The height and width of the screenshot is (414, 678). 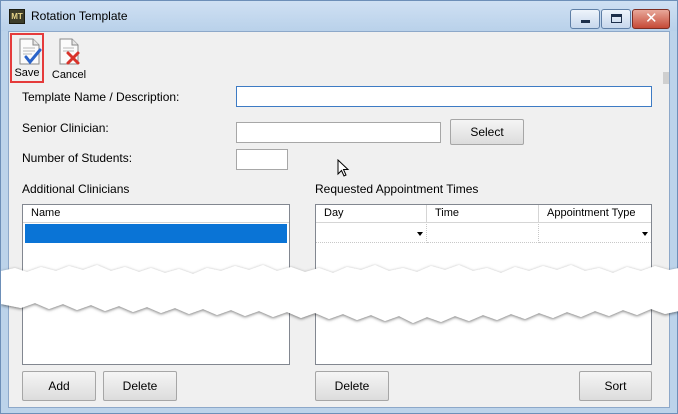 What do you see at coordinates (76, 189) in the screenshot?
I see `additional-clinicians-title: Additional Clinicians` at bounding box center [76, 189].